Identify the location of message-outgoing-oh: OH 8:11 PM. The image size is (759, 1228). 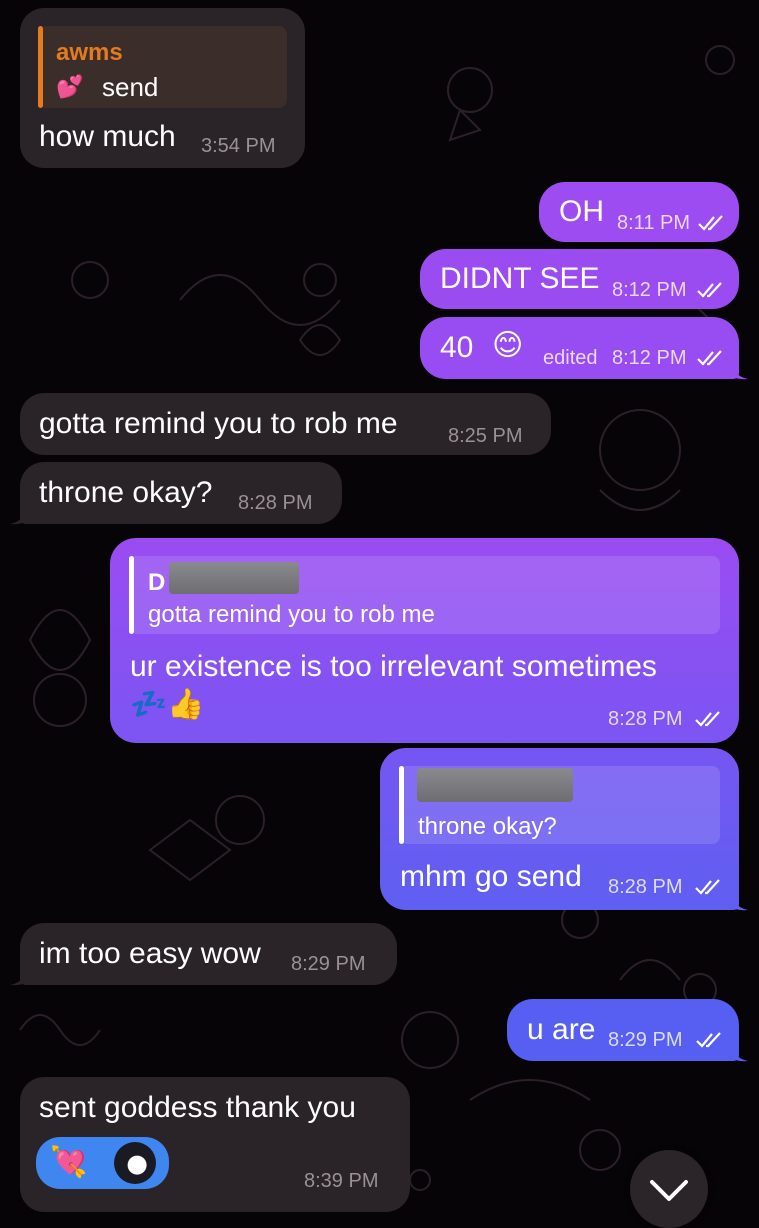
(639, 212).